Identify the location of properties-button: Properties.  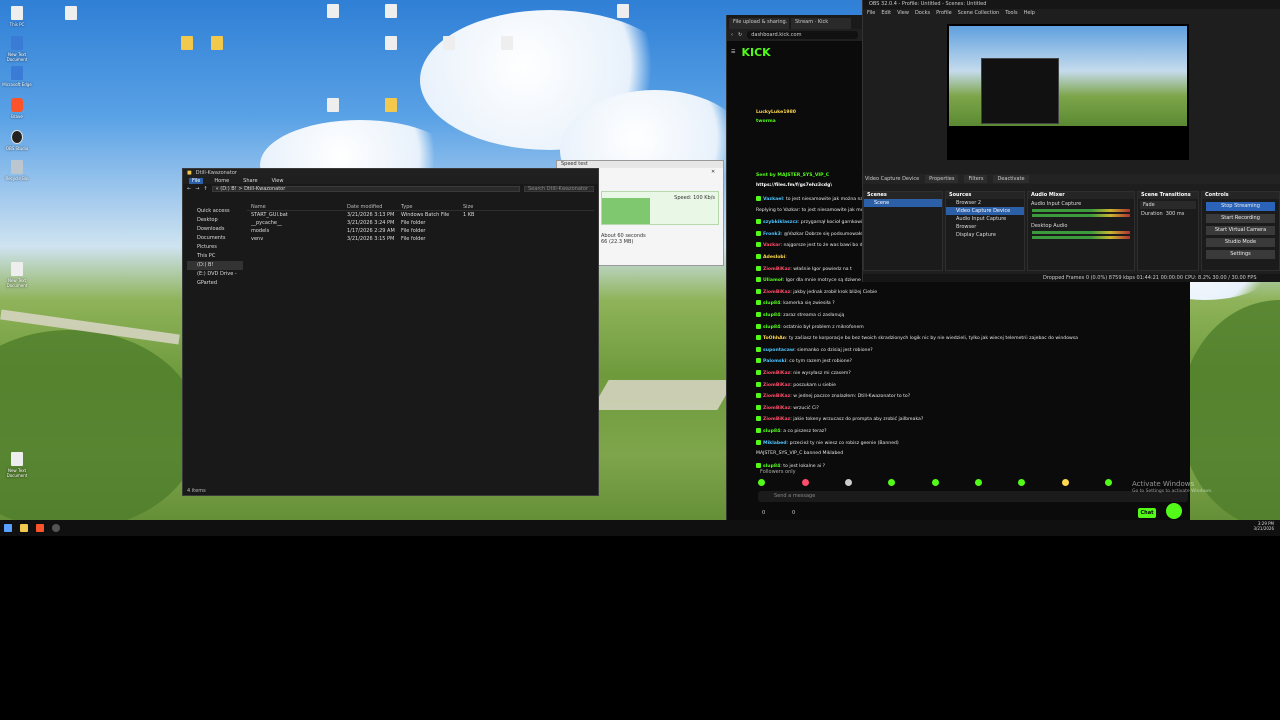
(942, 179).